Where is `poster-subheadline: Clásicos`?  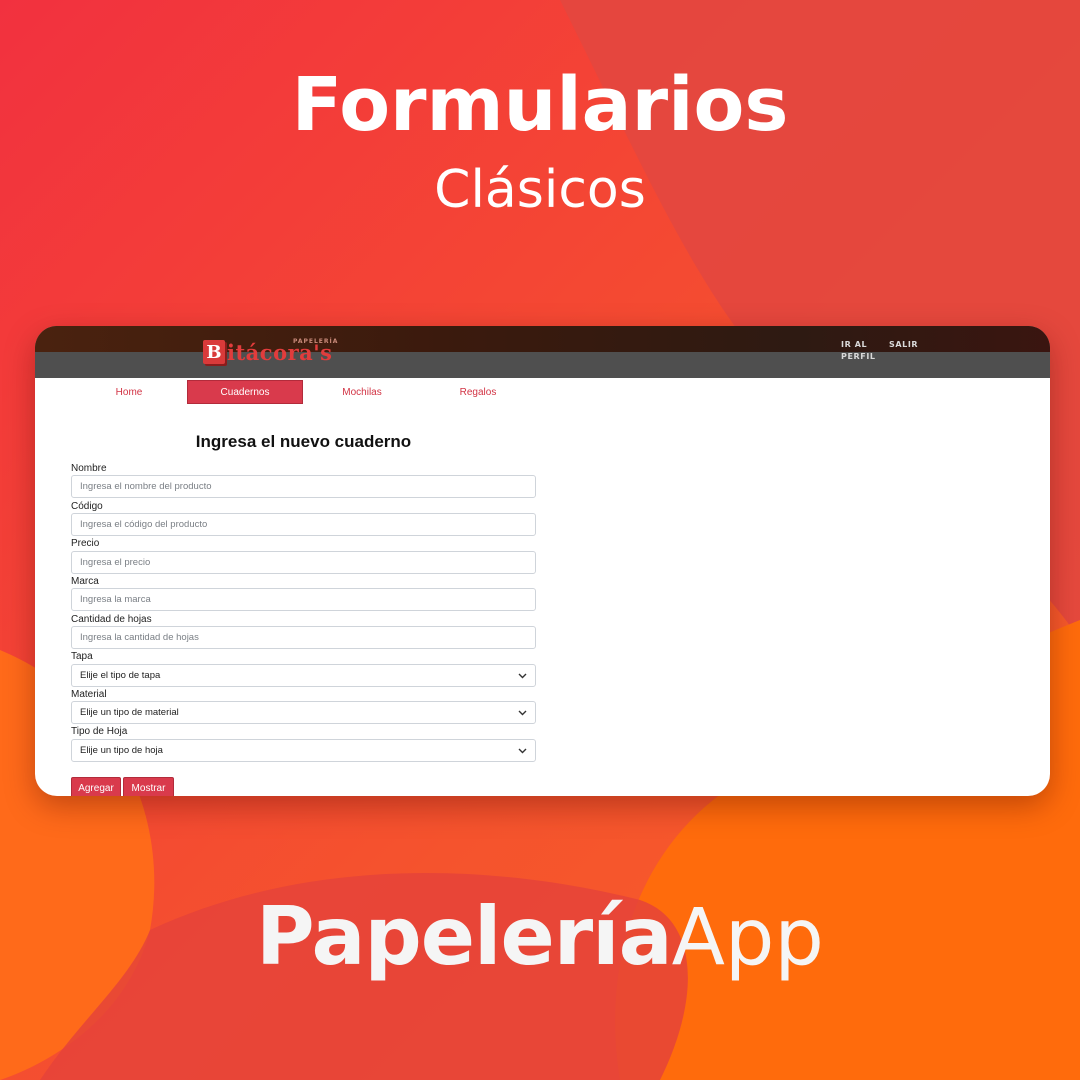
poster-subheadline: Clásicos is located at coordinates (540, 190).